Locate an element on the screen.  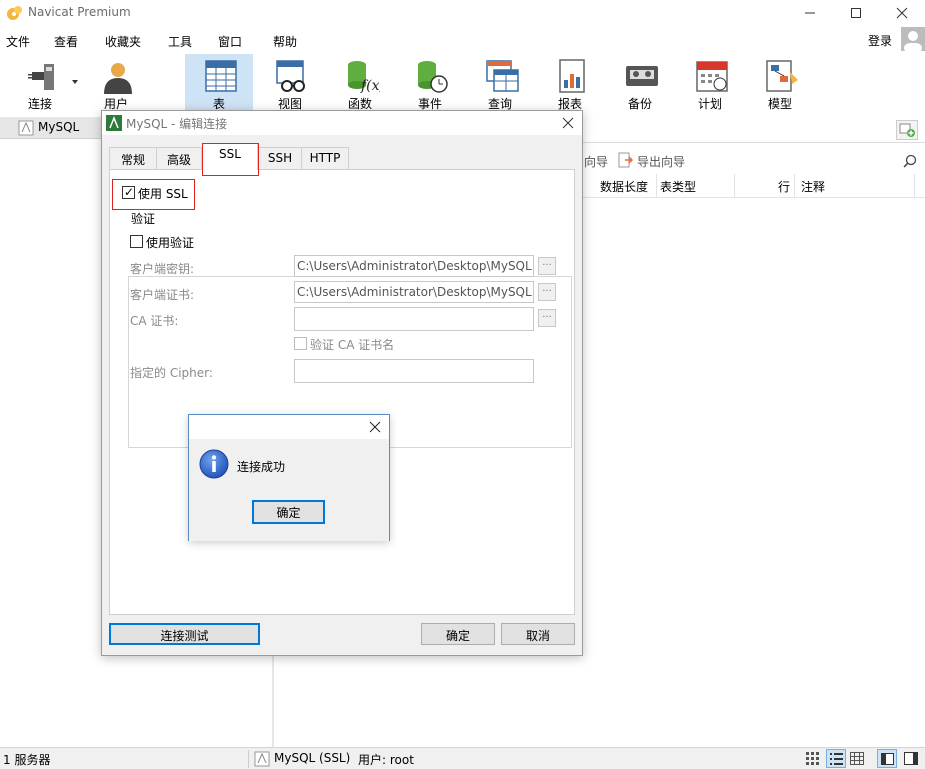
connection-success-dialog: 连接成功 确定 is located at coordinates (289, 477).